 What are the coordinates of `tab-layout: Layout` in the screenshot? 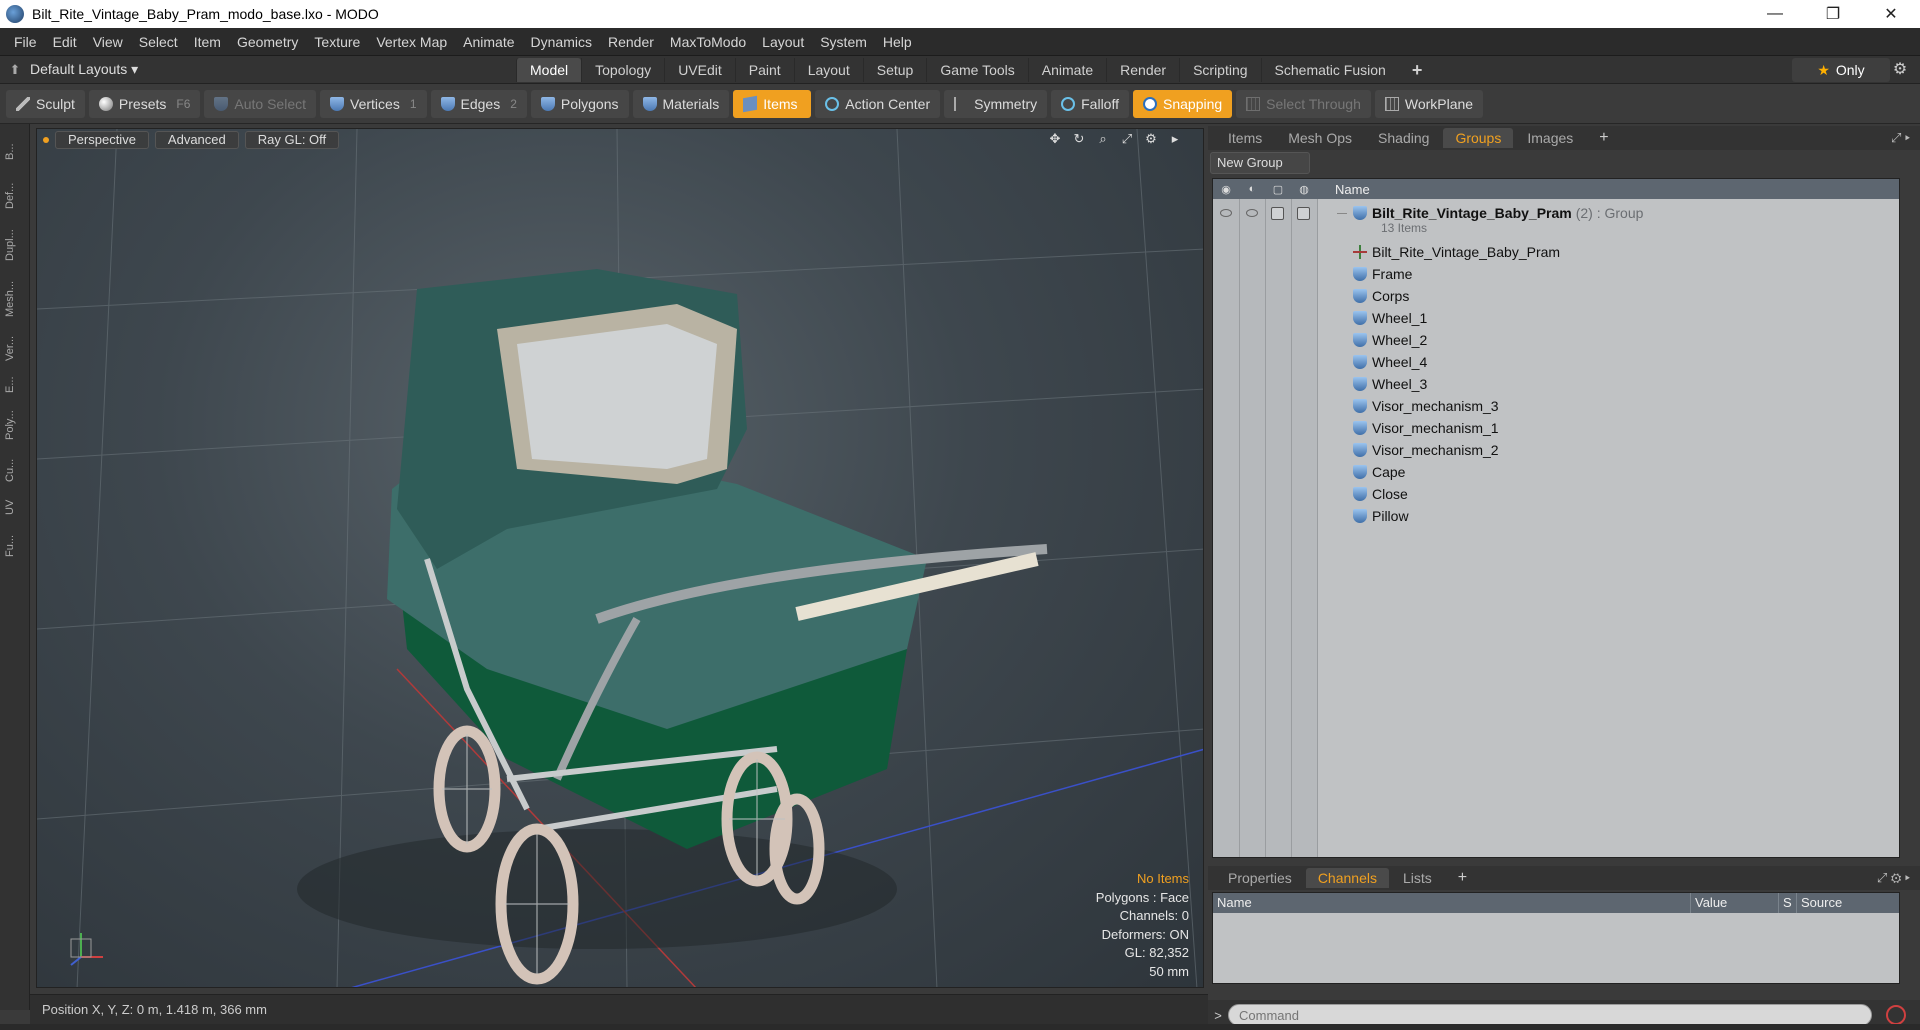 It's located at (828, 70).